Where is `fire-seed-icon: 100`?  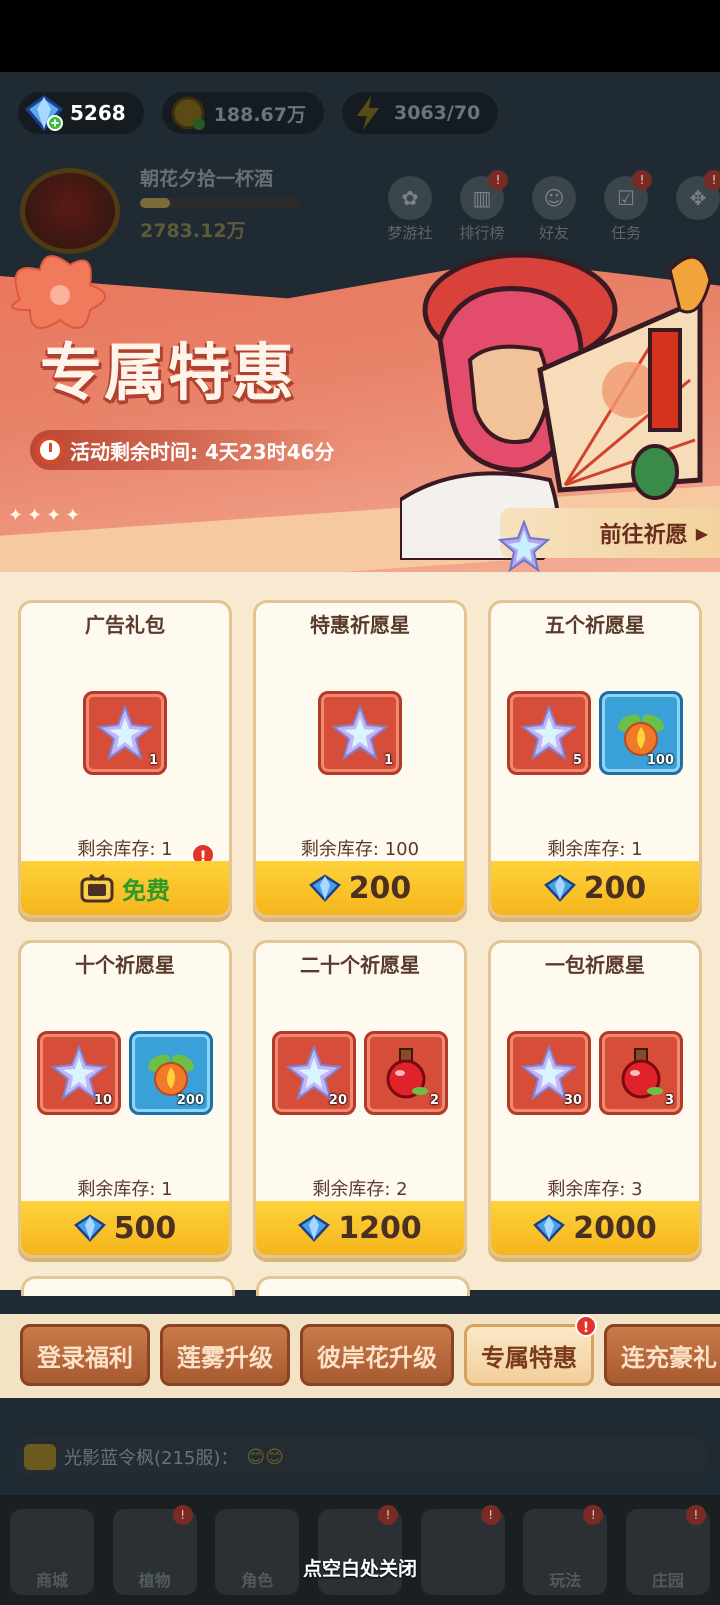
fire-seed-icon: 100 is located at coordinates (641, 733).